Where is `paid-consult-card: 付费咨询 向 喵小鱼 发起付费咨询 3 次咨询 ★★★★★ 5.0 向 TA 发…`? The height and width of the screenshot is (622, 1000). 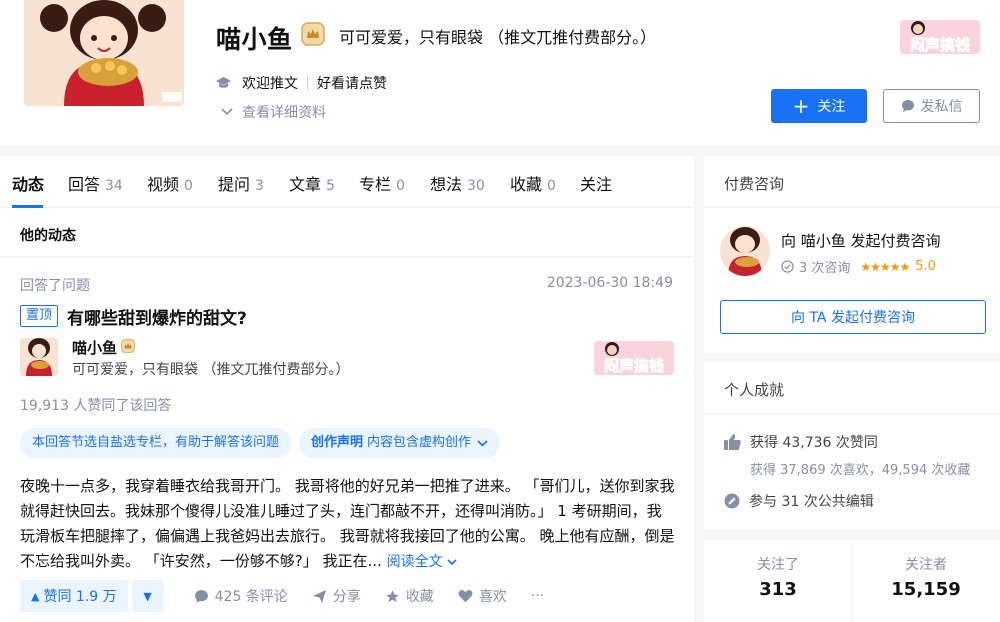 paid-consult-card: 付费咨询 向 喵小鱼 发起付费咨询 3 次咨询 ★★★★★ 5.0 向 TA 发… is located at coordinates (852, 254).